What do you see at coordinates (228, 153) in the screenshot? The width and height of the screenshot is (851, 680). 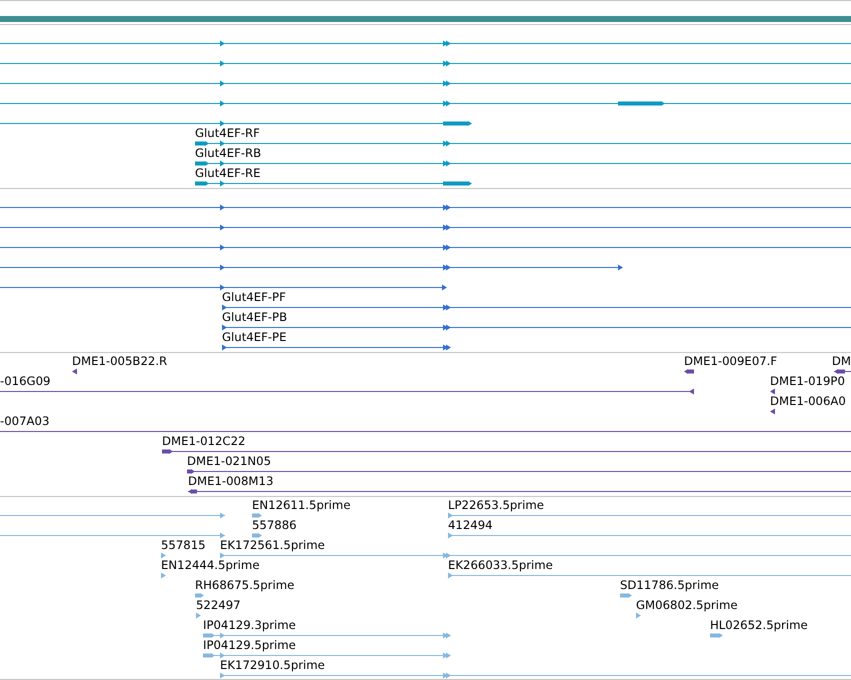 I see `feature-label: Glut4EF-RB` at bounding box center [228, 153].